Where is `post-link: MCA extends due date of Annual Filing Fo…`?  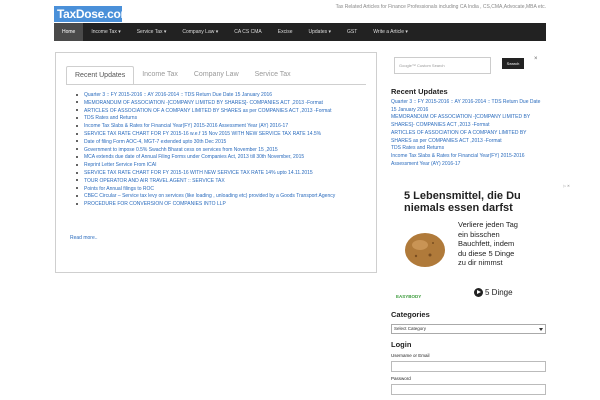 post-link: MCA extends due date of Annual Filing Fo… is located at coordinates (223, 158).